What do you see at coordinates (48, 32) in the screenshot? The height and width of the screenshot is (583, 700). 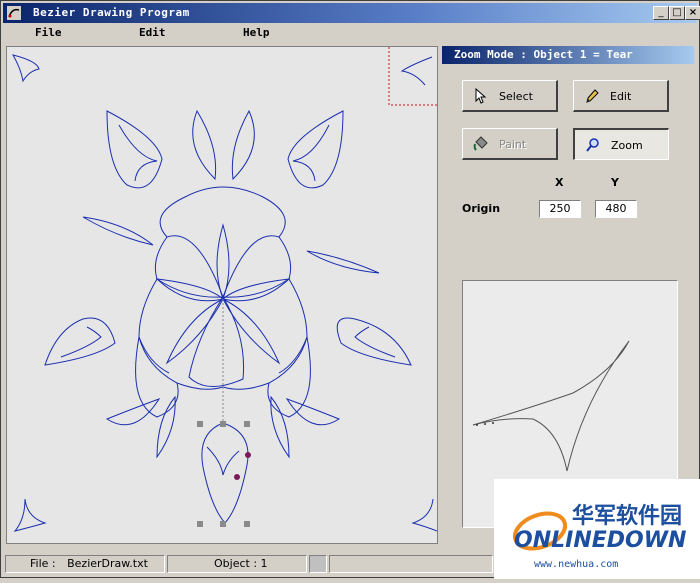 I see `menu-file: File` at bounding box center [48, 32].